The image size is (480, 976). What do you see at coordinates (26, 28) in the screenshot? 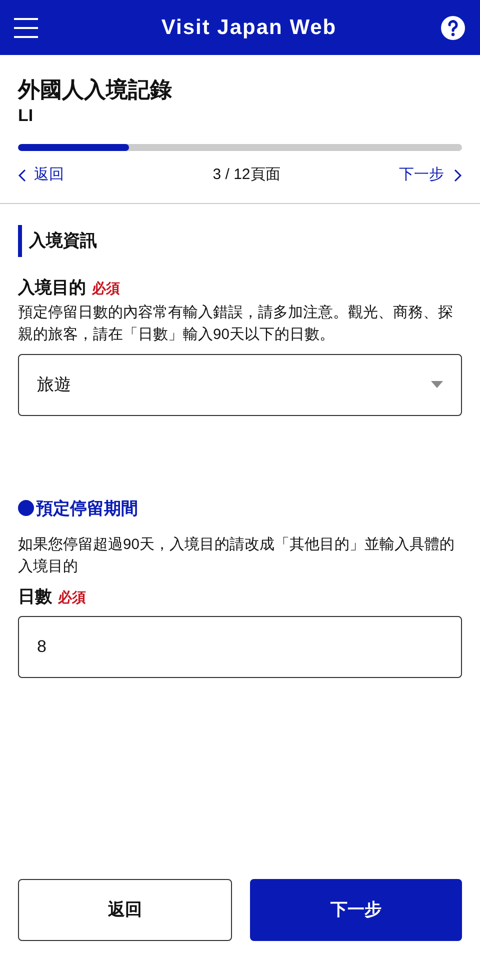
I see `menu-icon` at bounding box center [26, 28].